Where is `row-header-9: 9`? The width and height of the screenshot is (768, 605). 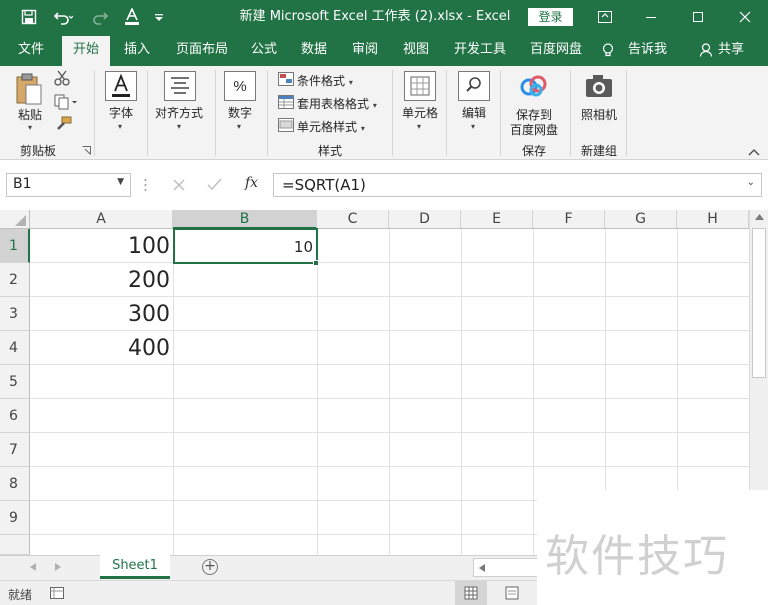 row-header-9: 9 is located at coordinates (15, 518).